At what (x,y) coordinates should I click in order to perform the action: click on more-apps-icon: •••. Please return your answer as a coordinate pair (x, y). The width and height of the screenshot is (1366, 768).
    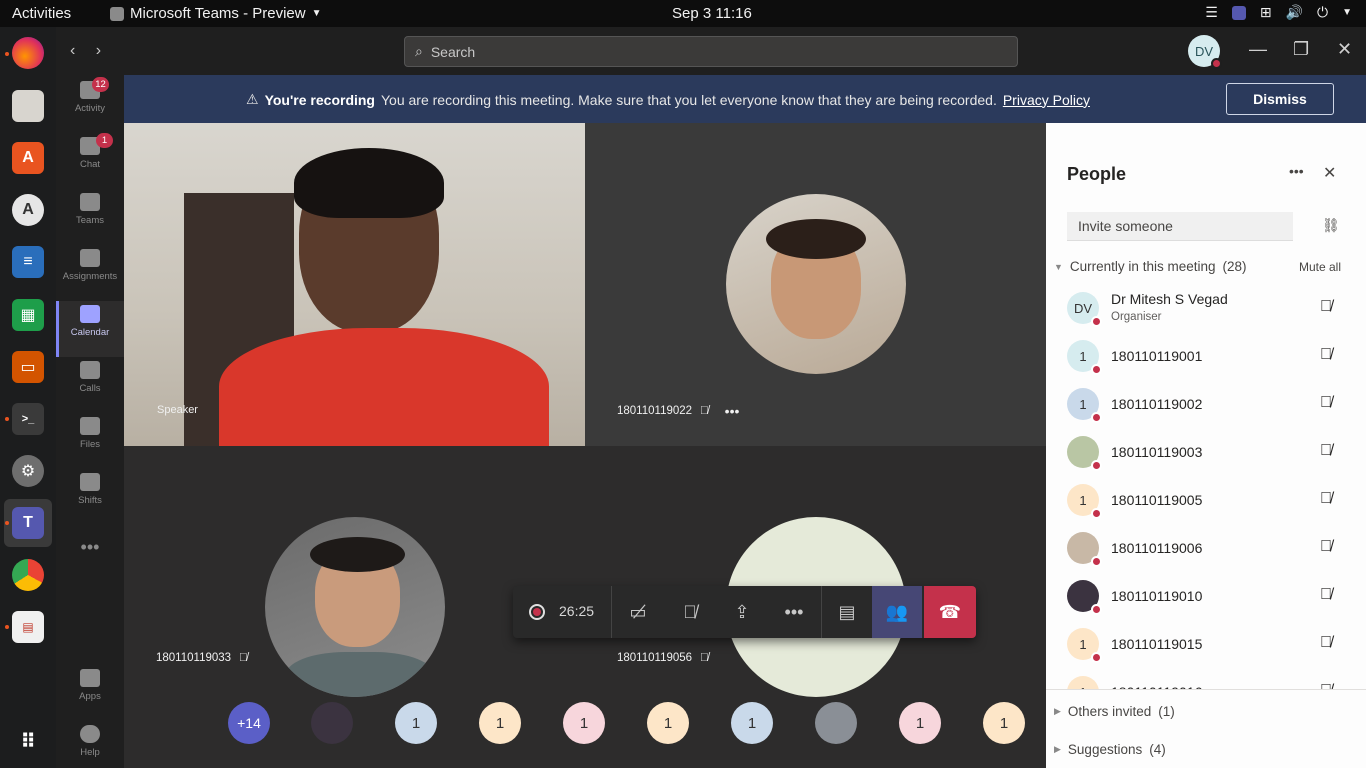
    Looking at the image, I should click on (90, 552).